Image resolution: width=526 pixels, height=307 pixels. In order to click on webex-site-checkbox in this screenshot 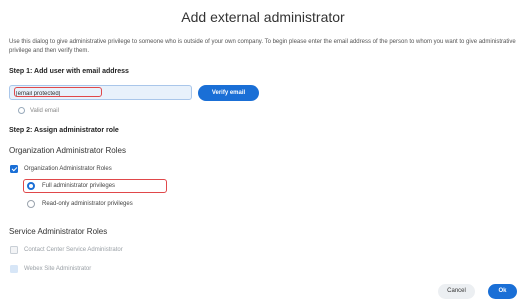, I will do `click(14, 269)`.